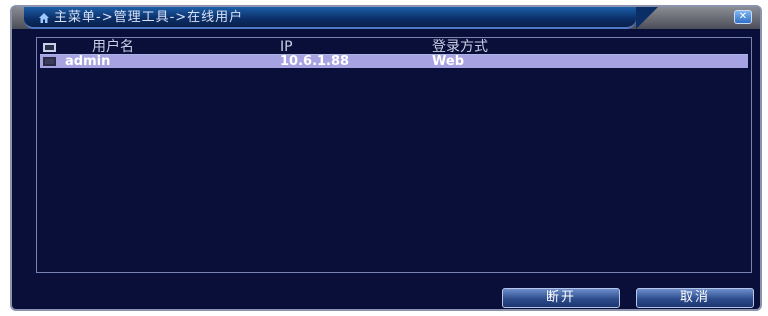  I want to click on column-header-login-method: 登录方式, so click(460, 47).